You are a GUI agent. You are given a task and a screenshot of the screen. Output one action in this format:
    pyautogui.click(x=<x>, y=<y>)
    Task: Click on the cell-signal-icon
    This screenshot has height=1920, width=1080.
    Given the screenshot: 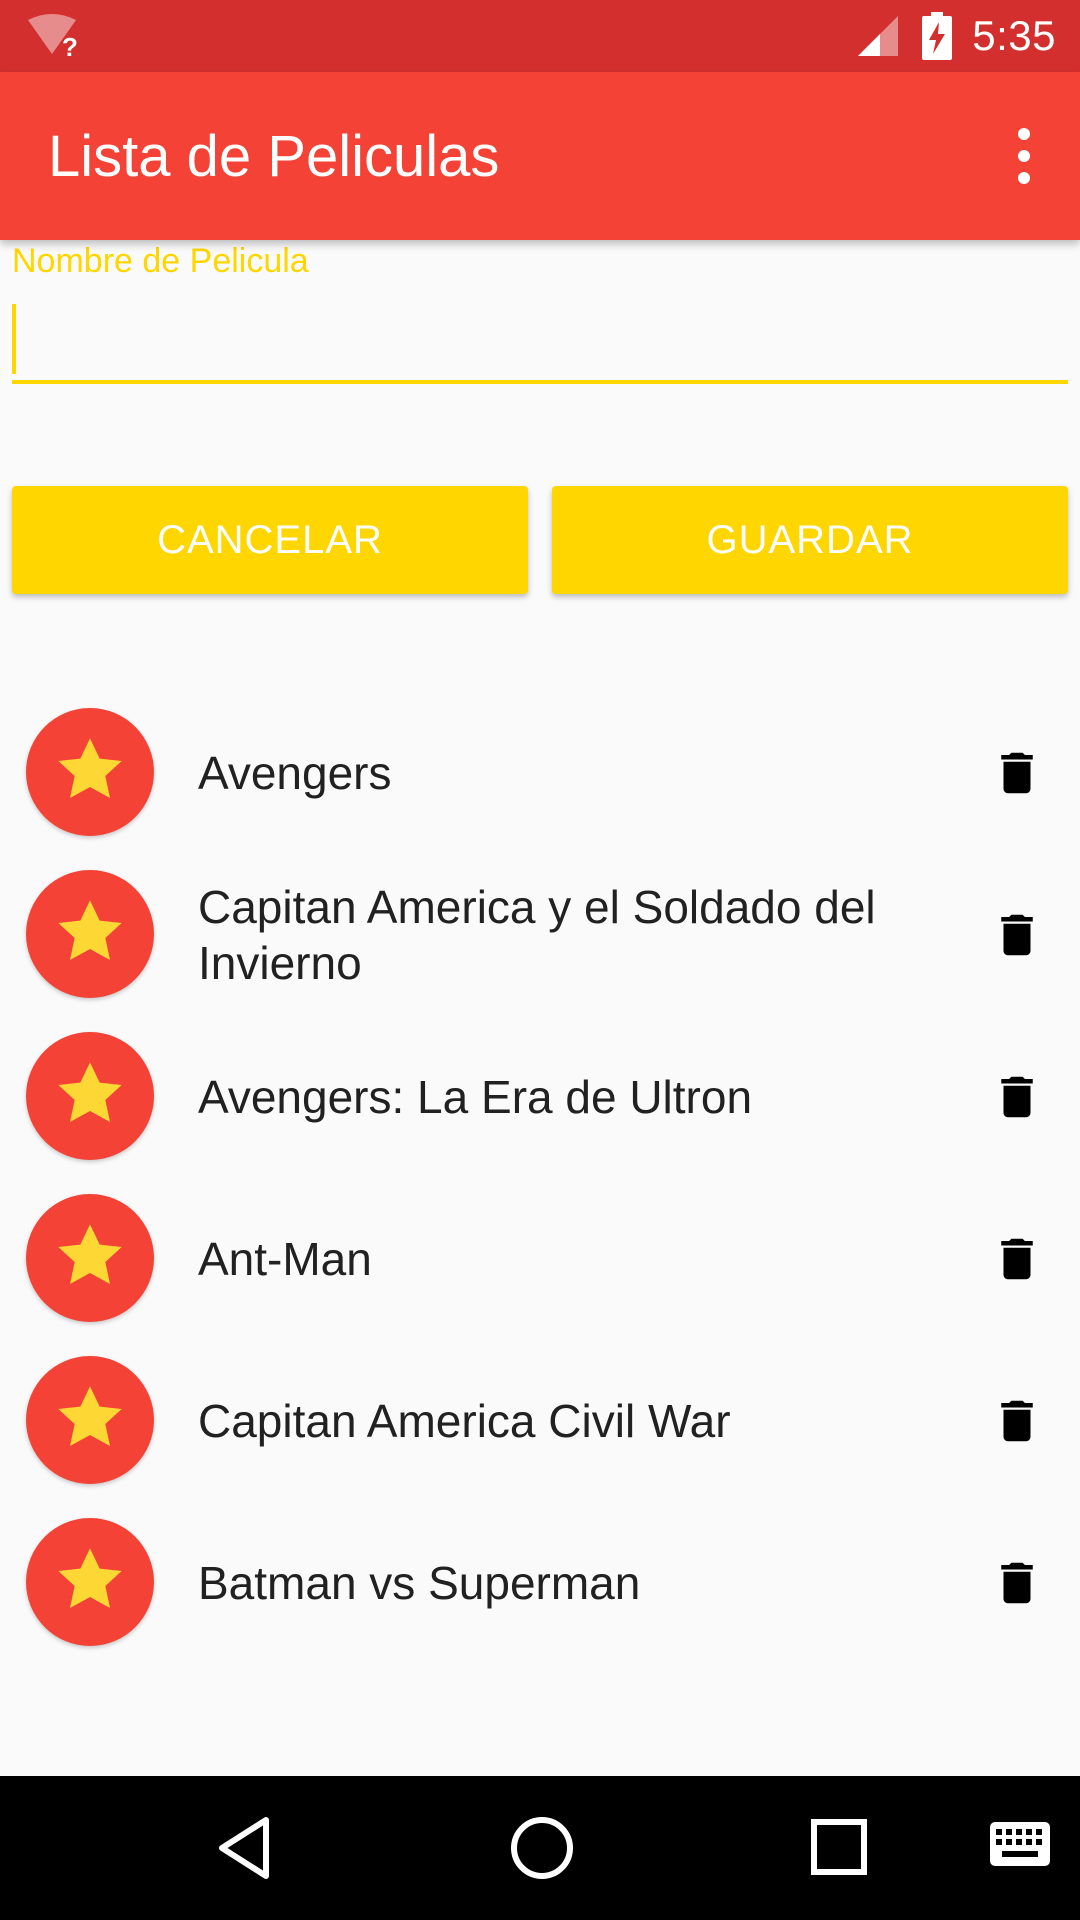 What is the action you would take?
    pyautogui.click(x=878, y=36)
    